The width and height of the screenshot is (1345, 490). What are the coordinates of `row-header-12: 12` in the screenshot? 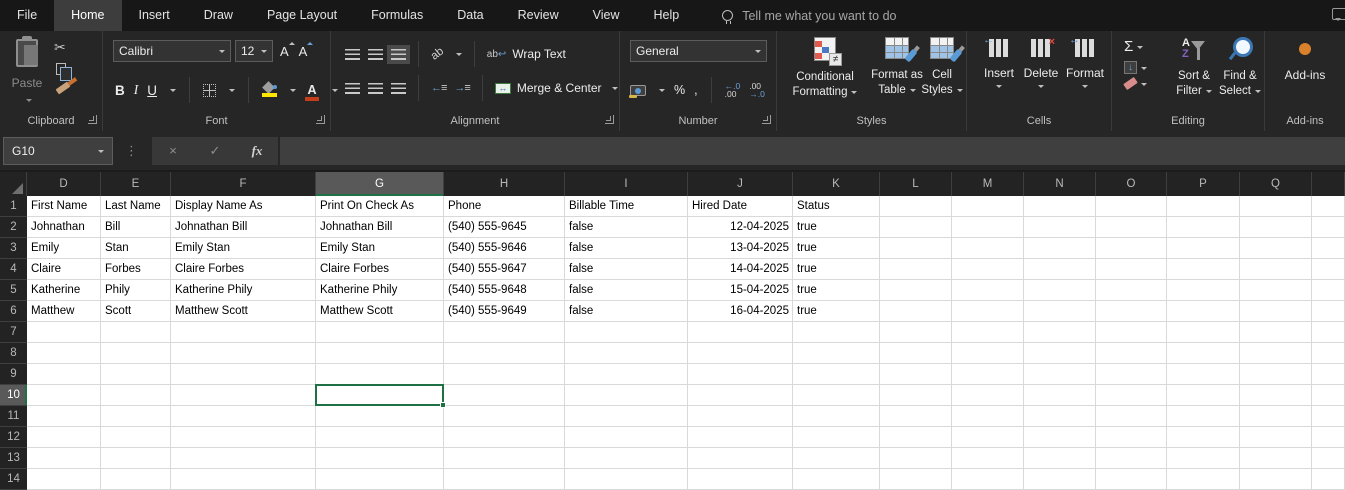 It's located at (13, 437).